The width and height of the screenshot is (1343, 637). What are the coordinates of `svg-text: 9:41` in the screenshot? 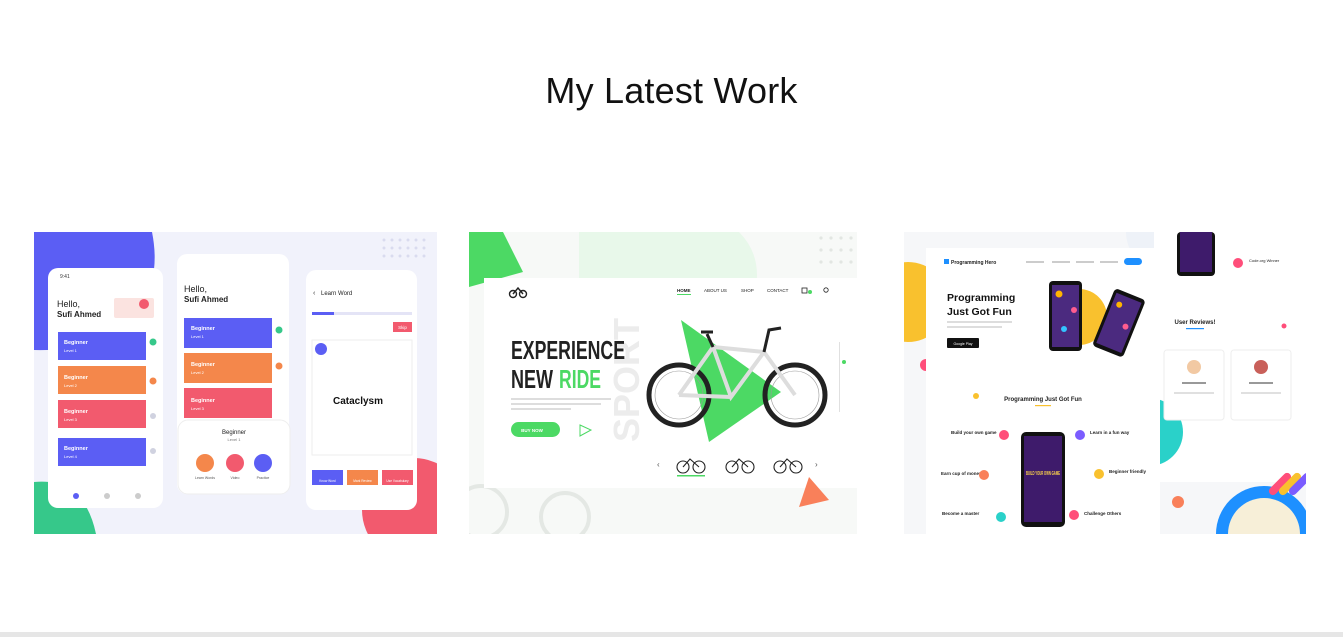 It's located at (65, 277).